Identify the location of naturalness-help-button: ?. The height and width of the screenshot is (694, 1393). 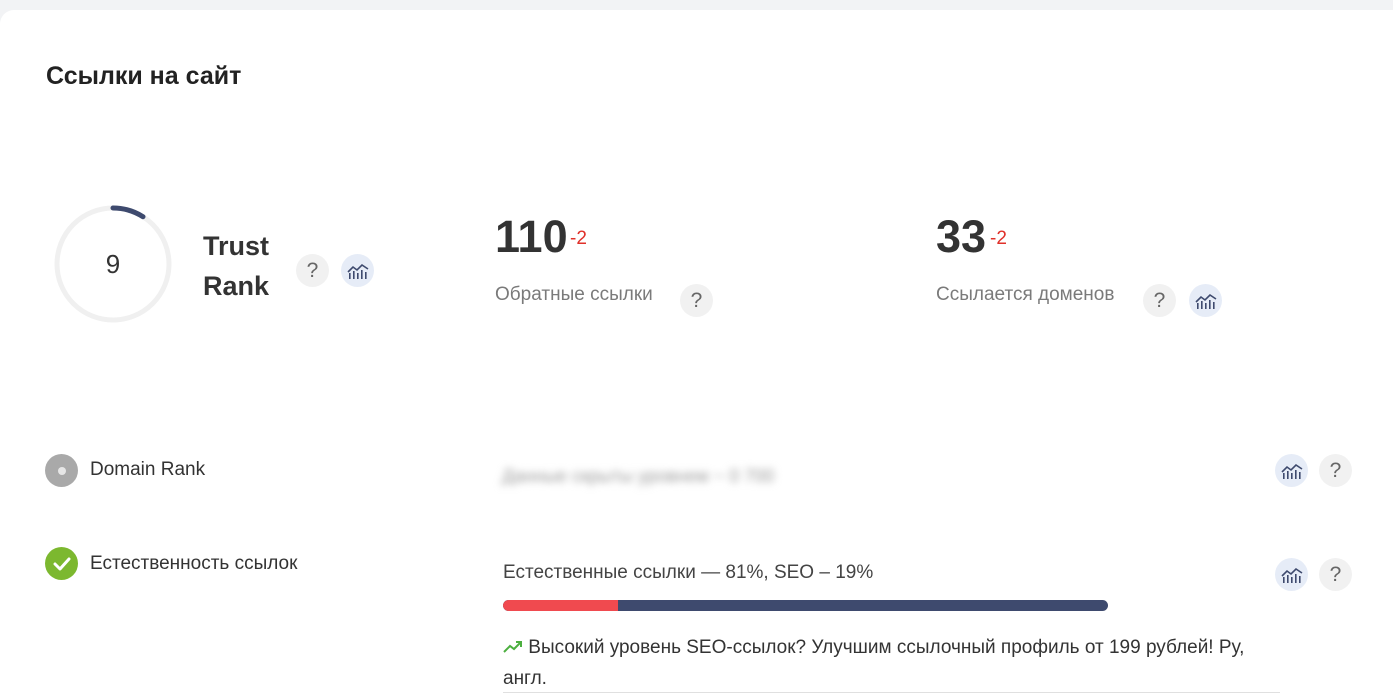
(1335, 574).